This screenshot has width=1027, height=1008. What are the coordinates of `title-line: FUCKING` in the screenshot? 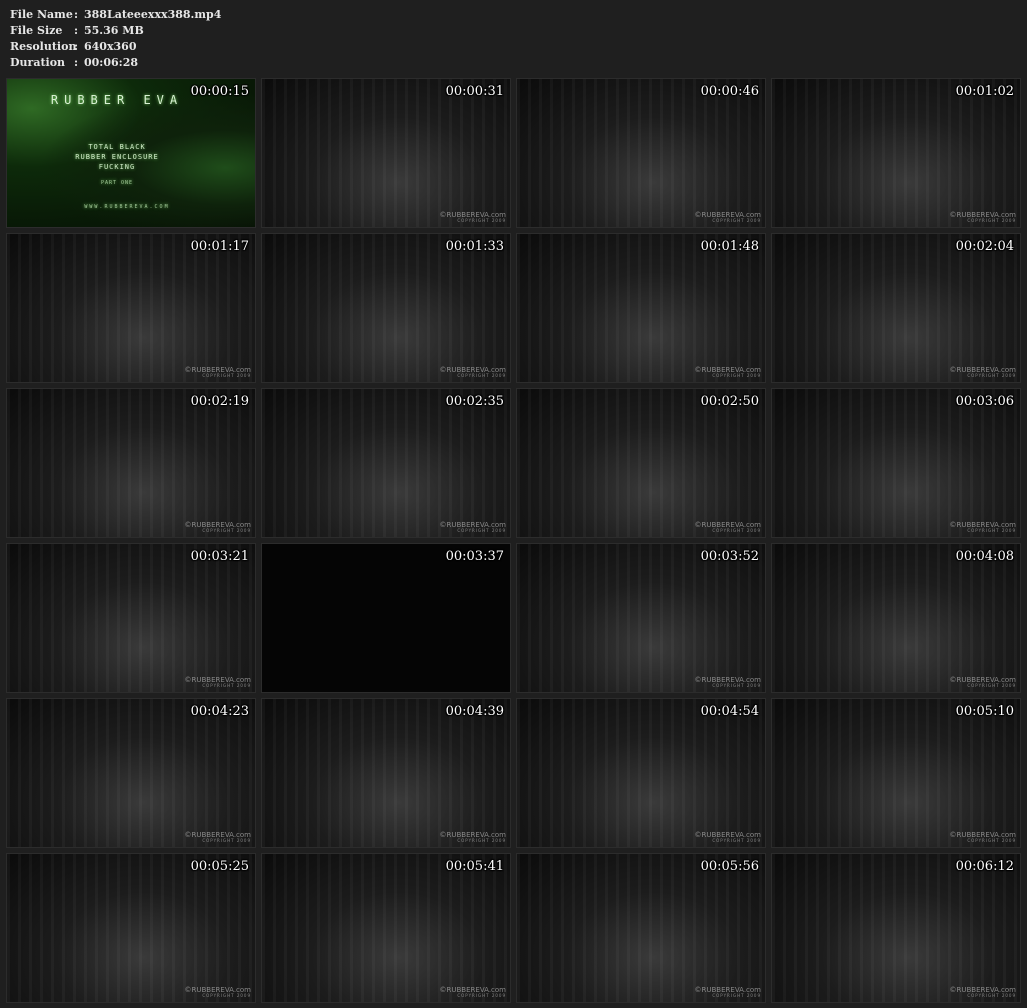 It's located at (117, 167).